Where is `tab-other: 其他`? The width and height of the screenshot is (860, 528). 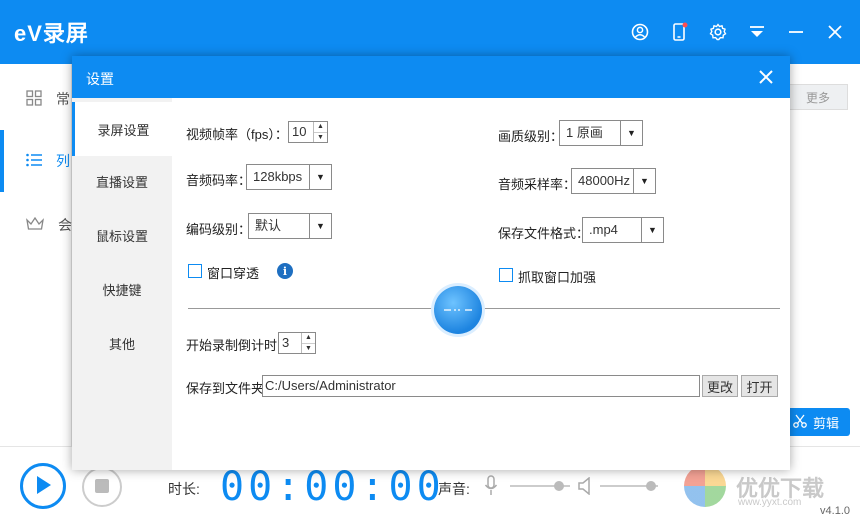 tab-other: 其他 is located at coordinates (122, 343).